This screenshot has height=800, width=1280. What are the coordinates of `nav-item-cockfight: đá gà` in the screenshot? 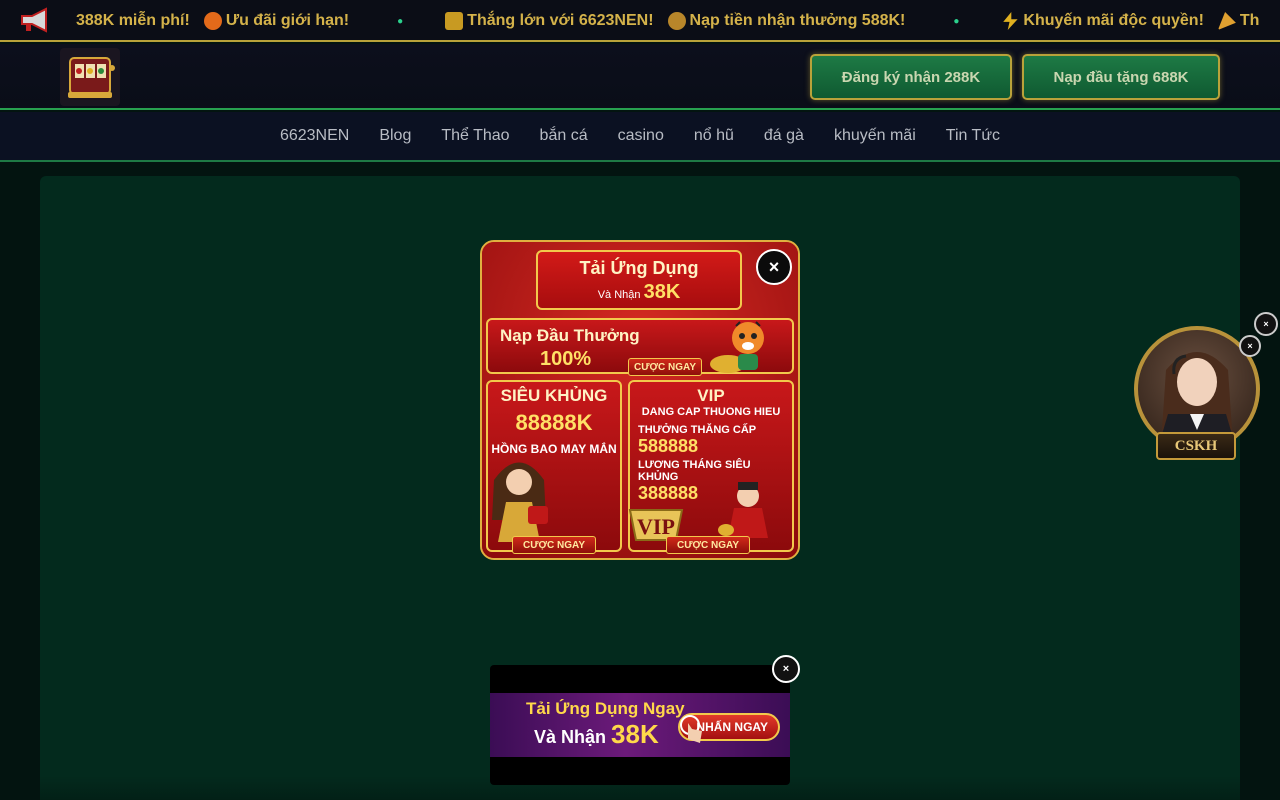 It's located at (784, 136).